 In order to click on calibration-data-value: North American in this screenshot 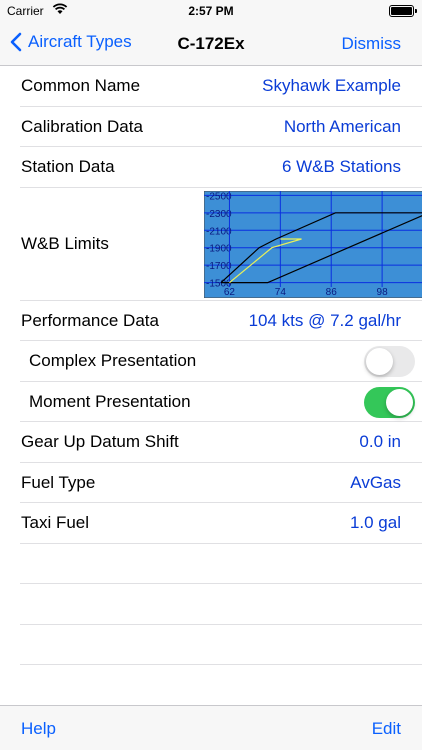, I will do `click(342, 126)`.